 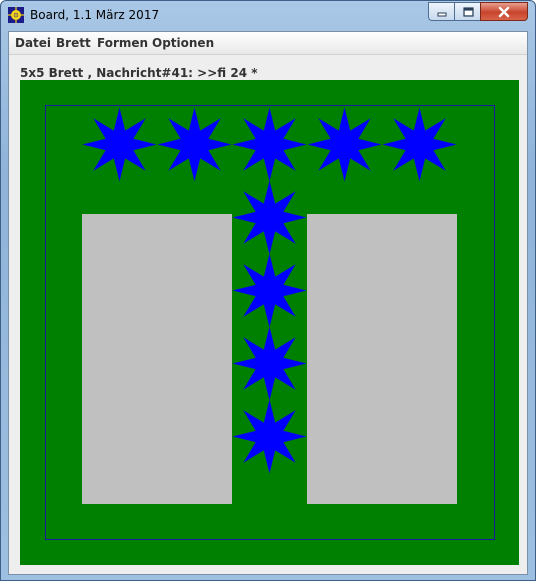 I want to click on maximize-button, so click(x=467, y=11).